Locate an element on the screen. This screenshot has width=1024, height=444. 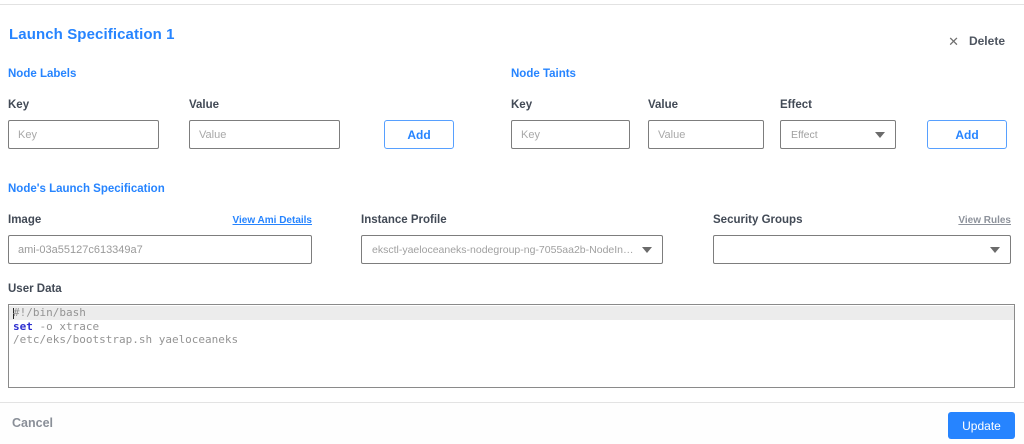
security-groups-label: Security Groups is located at coordinates (758, 220).